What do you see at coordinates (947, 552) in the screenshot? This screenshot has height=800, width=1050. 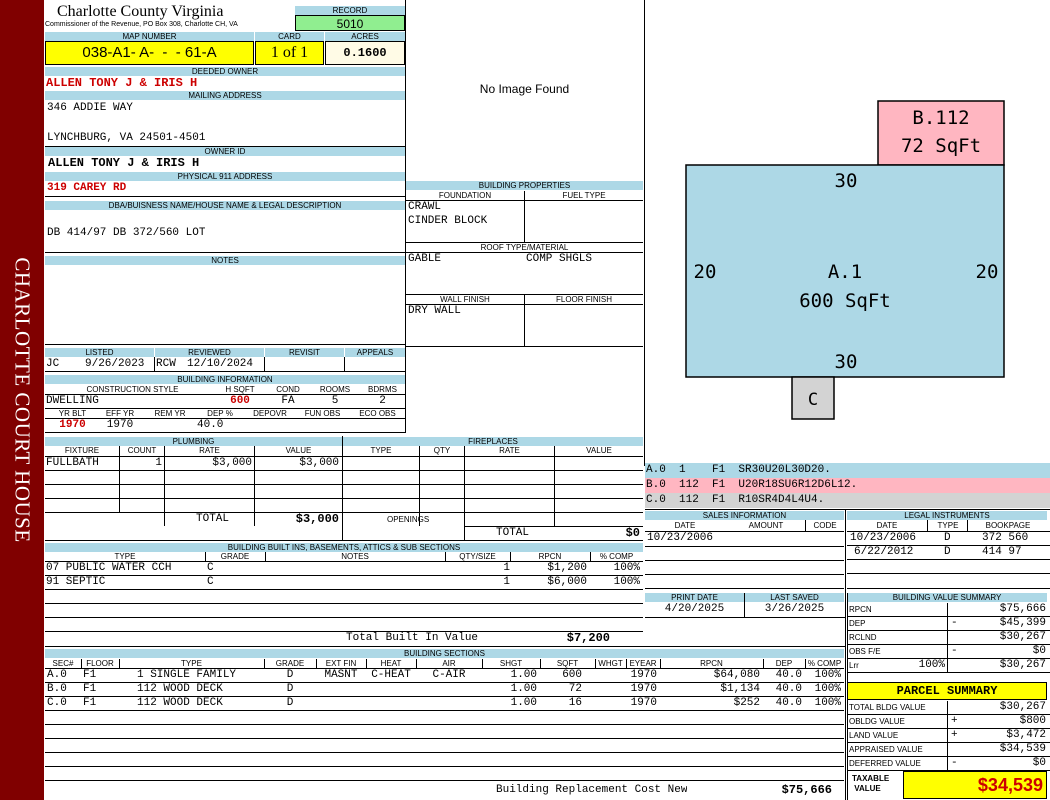 I see `legal-type-2: D` at bounding box center [947, 552].